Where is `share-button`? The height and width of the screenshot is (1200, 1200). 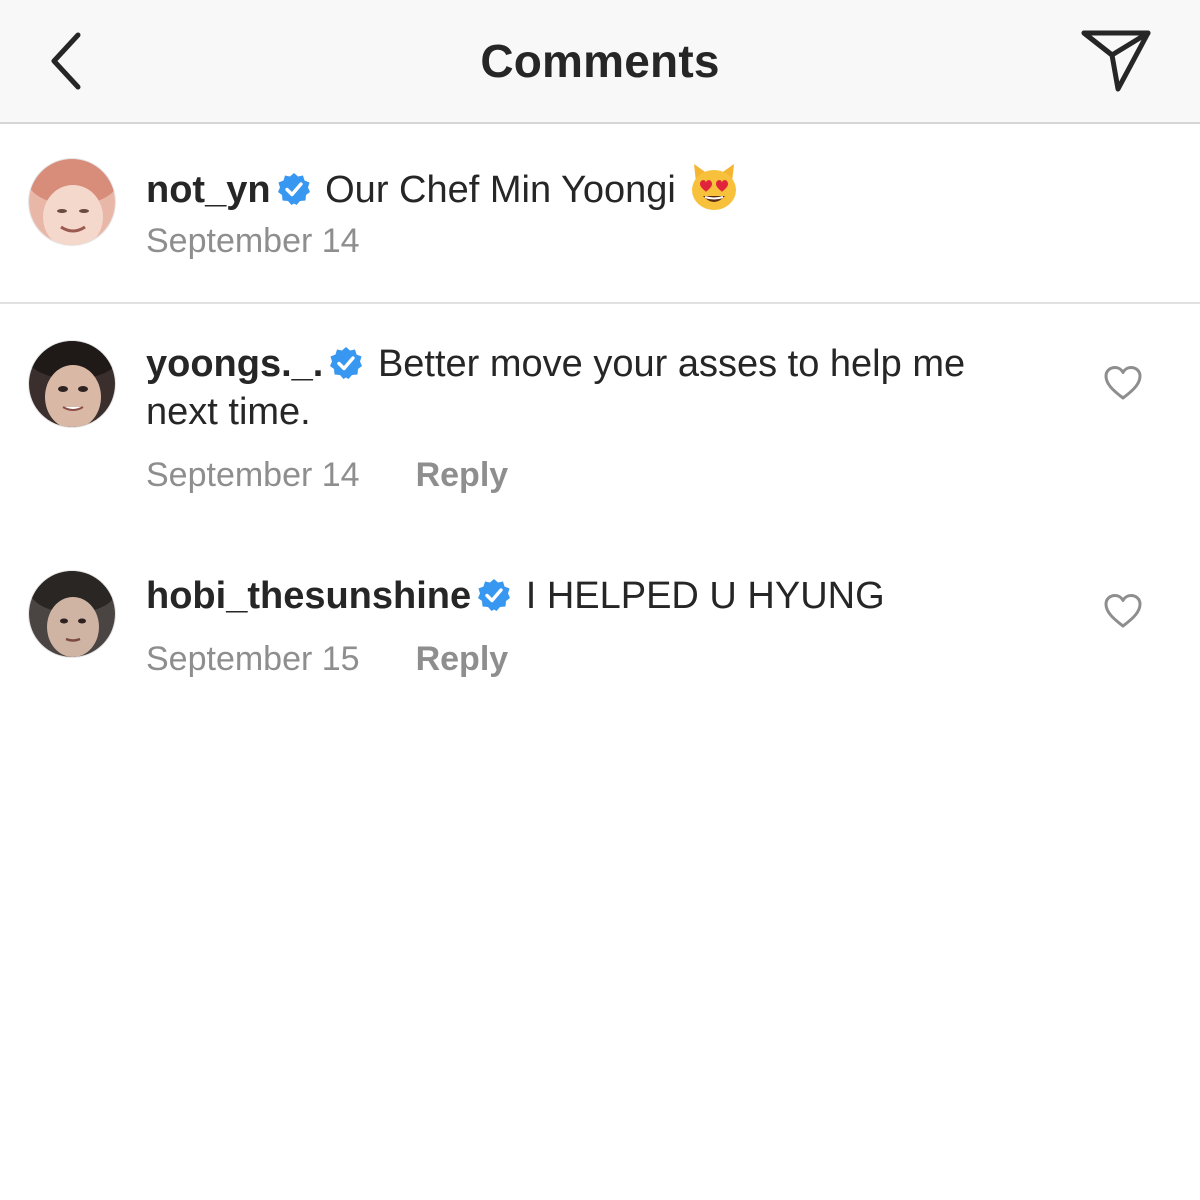
share-button is located at coordinates (1116, 60).